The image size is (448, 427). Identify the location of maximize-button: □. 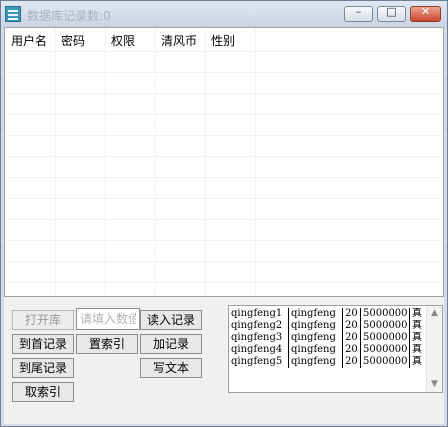
(391, 13).